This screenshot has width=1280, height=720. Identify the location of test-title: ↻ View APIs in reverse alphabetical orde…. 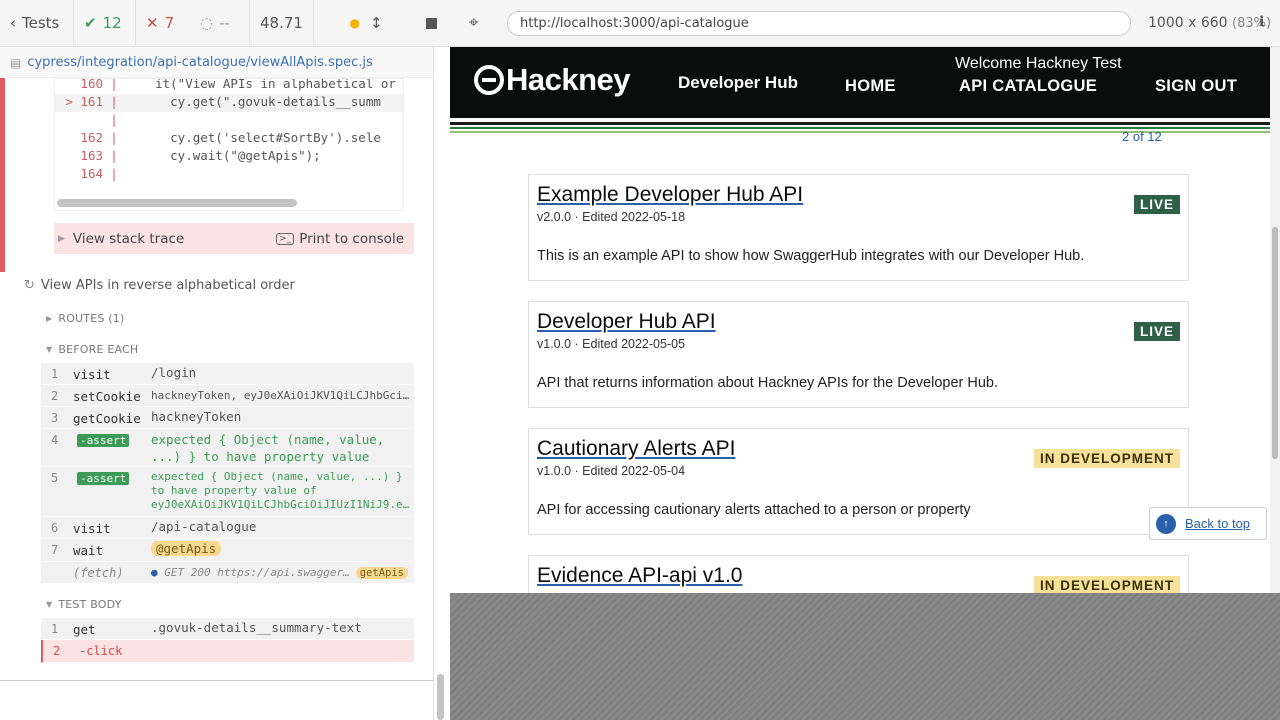
(159, 285).